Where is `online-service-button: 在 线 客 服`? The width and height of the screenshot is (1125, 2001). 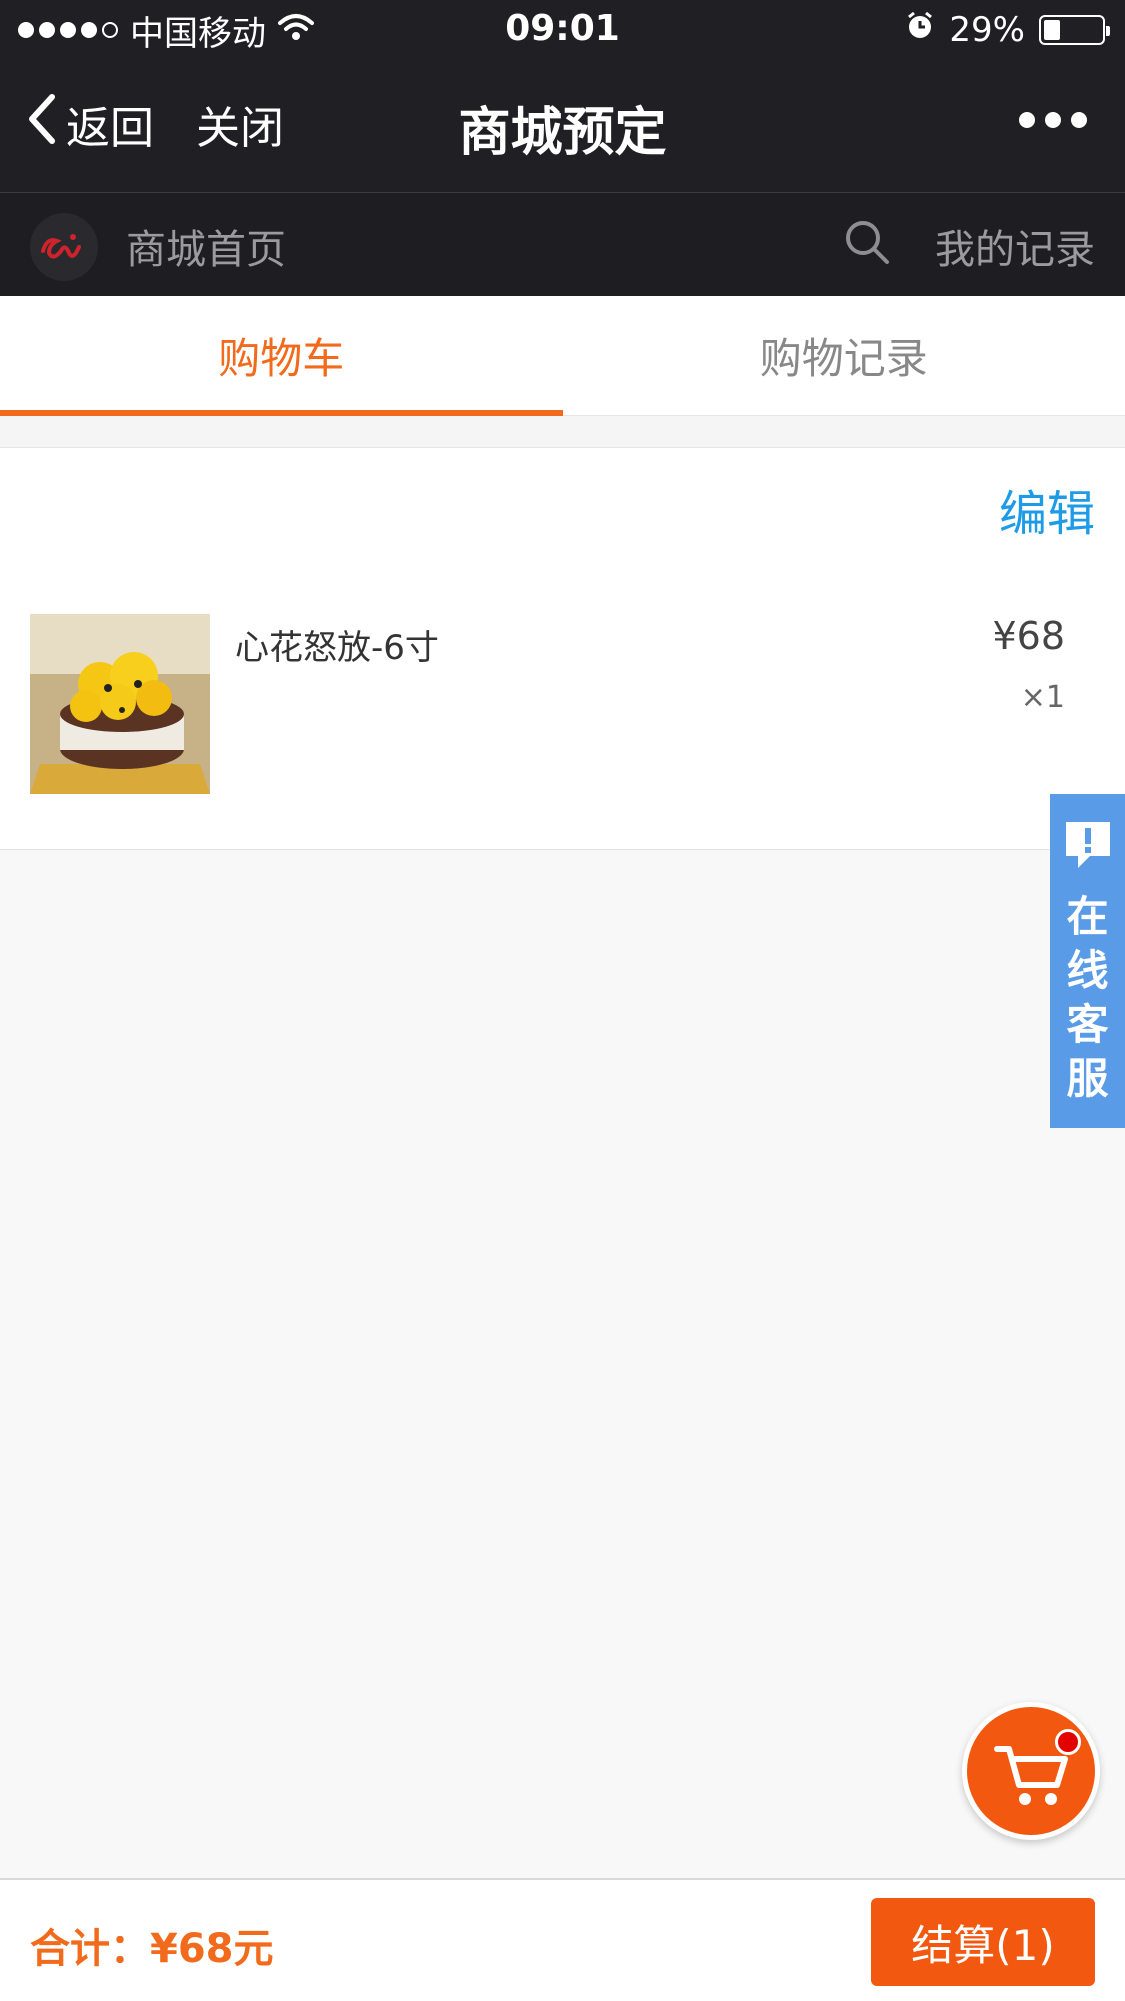
online-service-button: 在 线 客 服 is located at coordinates (1087, 961).